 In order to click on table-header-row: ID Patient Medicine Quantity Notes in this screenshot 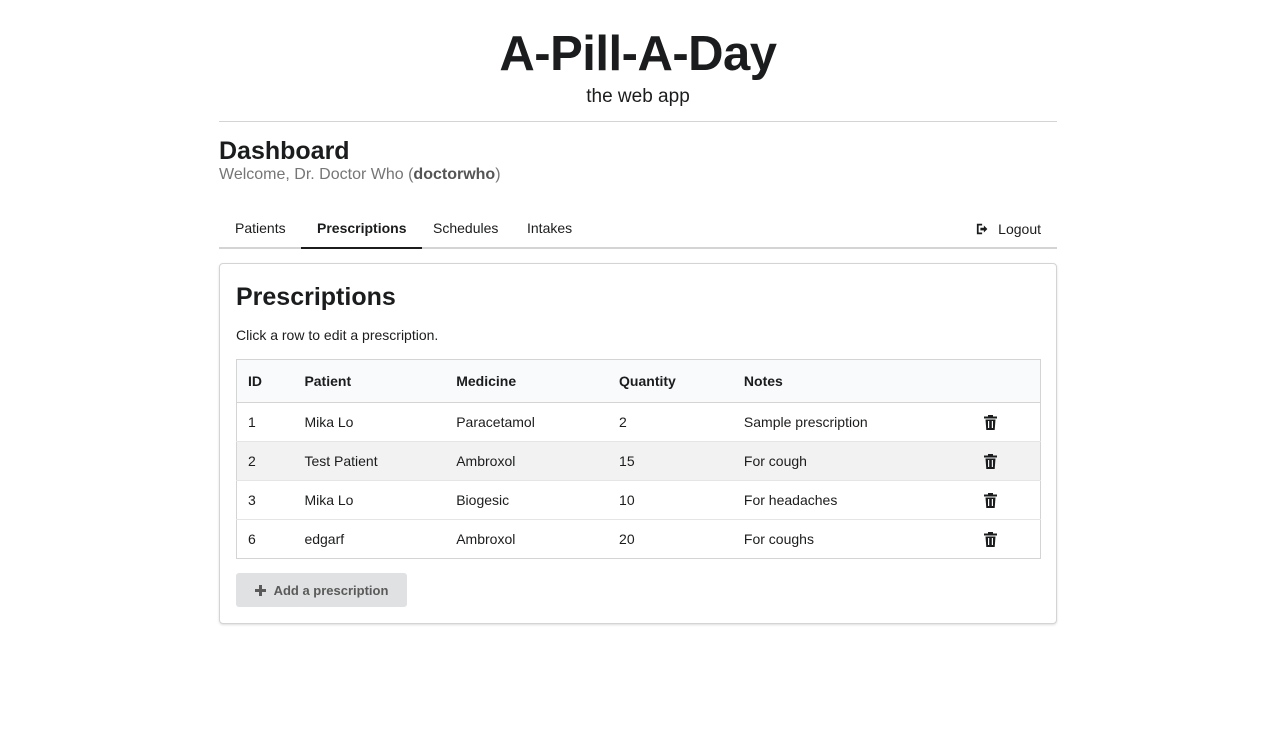, I will do `click(638, 381)`.